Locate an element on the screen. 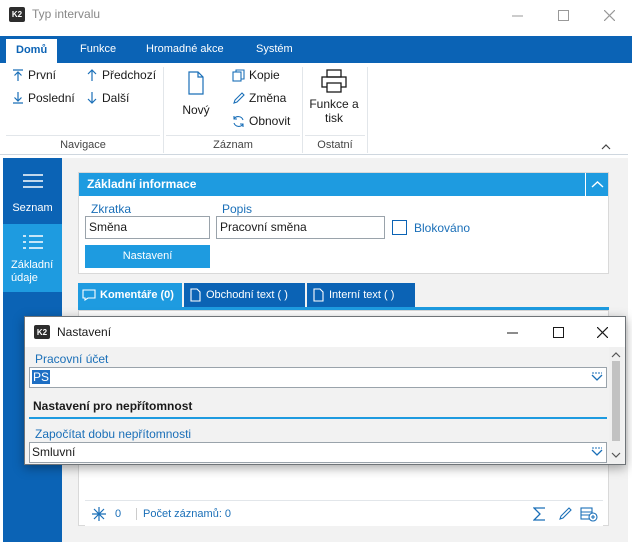 The image size is (632, 547). tab-obchodni-text-label: Obchodní text ( ) is located at coordinates (247, 295).